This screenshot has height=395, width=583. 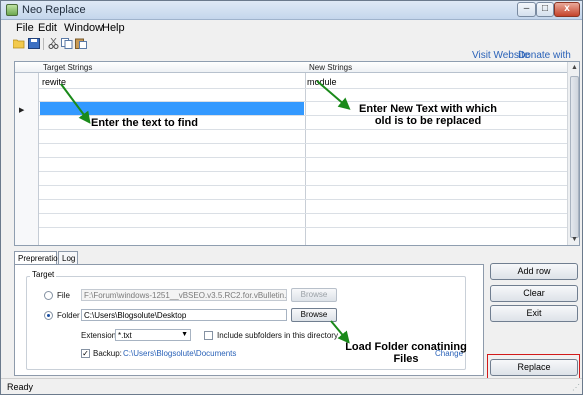 What do you see at coordinates (277, 335) in the screenshot?
I see `include-subfolders-label: Include subfolders in this directory` at bounding box center [277, 335].